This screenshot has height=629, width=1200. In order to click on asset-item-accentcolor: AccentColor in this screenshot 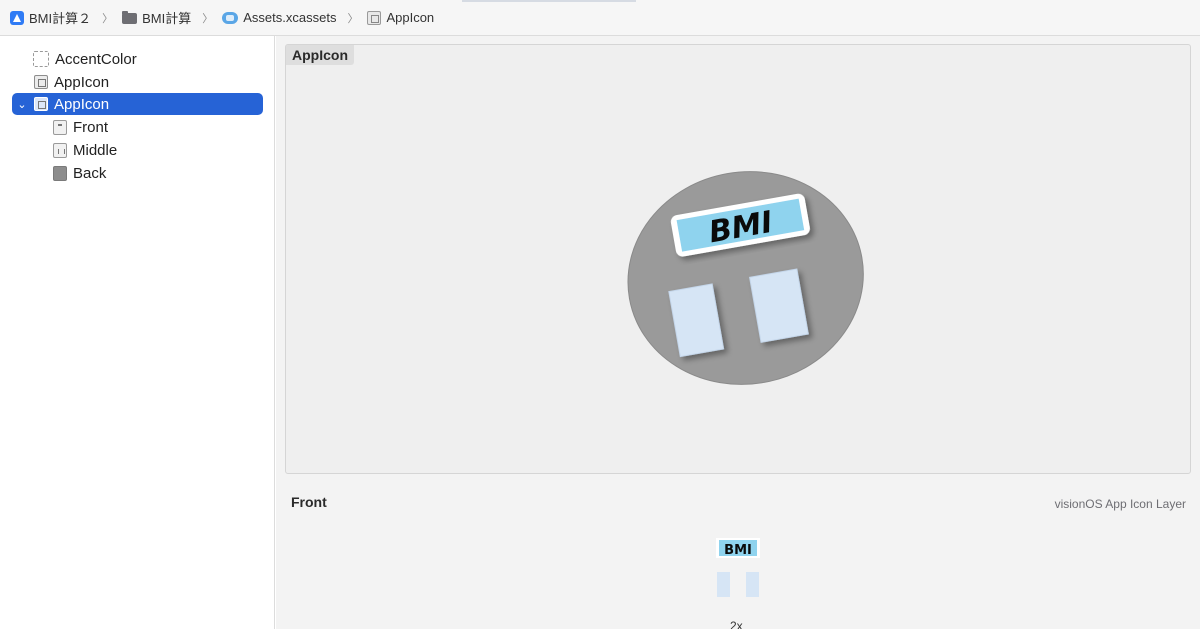, I will do `click(137, 59)`.